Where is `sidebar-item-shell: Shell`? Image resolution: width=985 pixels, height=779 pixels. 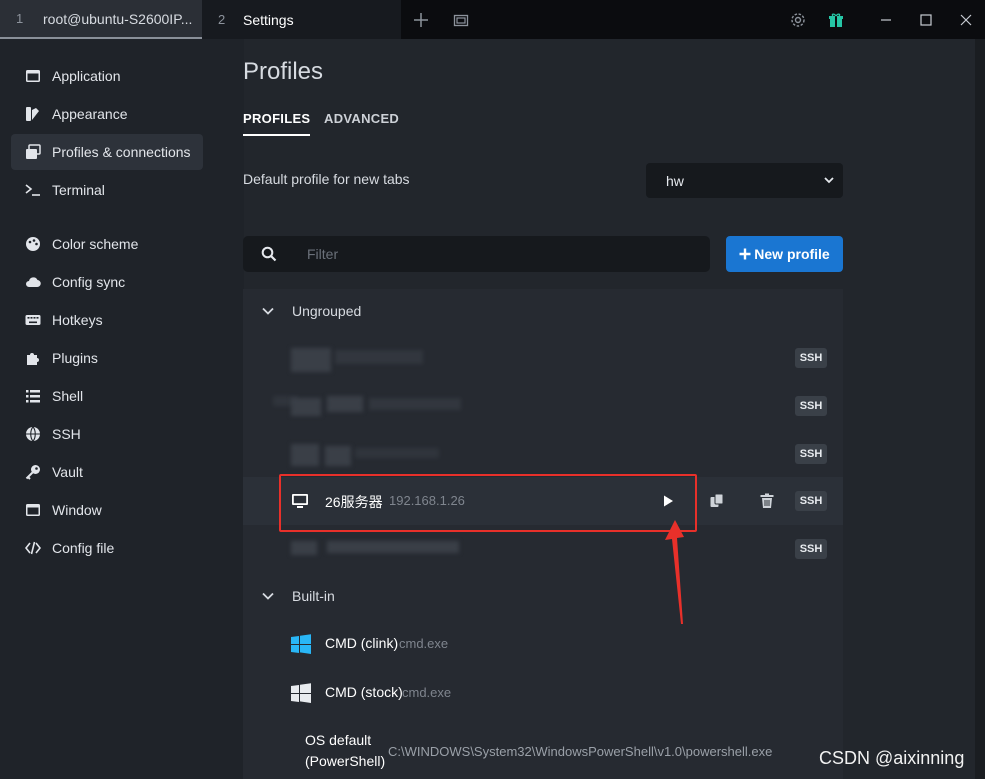 sidebar-item-shell: Shell is located at coordinates (107, 396).